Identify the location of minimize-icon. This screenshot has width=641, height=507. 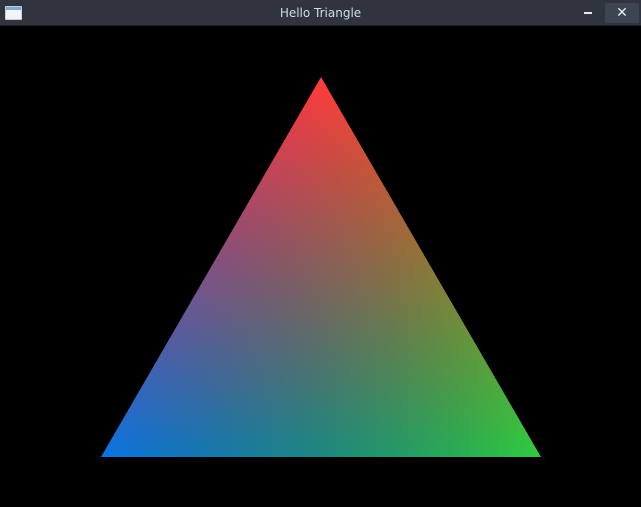
(588, 13).